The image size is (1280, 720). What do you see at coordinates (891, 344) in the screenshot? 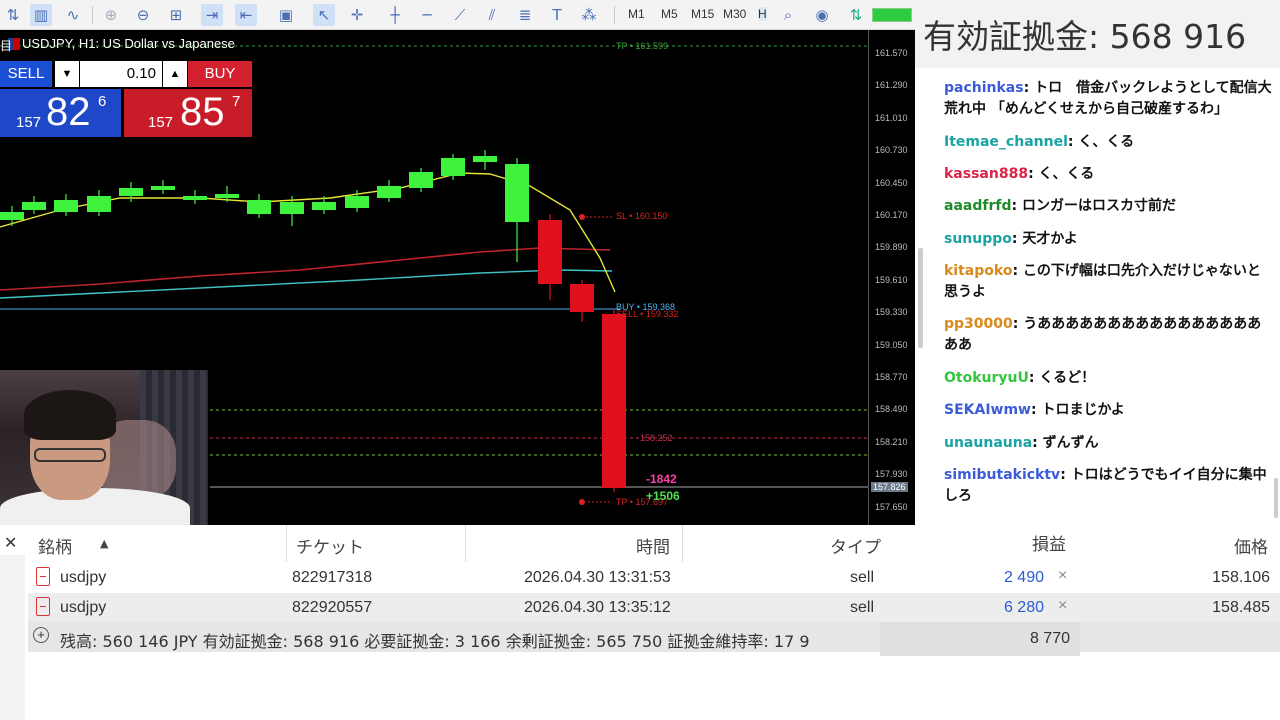
I see `price-axis-label: 159.050` at bounding box center [891, 344].